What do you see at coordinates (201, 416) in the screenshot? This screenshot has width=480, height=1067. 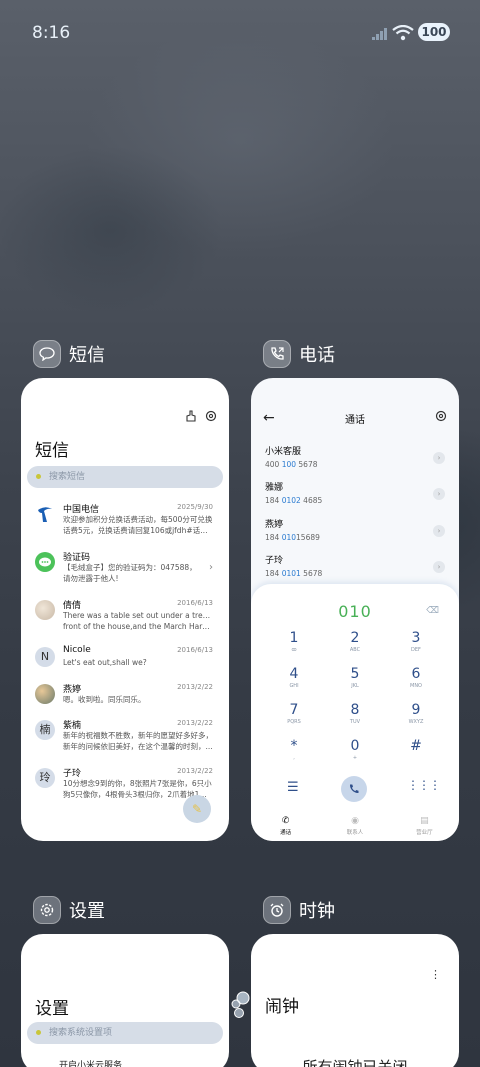 I see `sms-toolbar` at bounding box center [201, 416].